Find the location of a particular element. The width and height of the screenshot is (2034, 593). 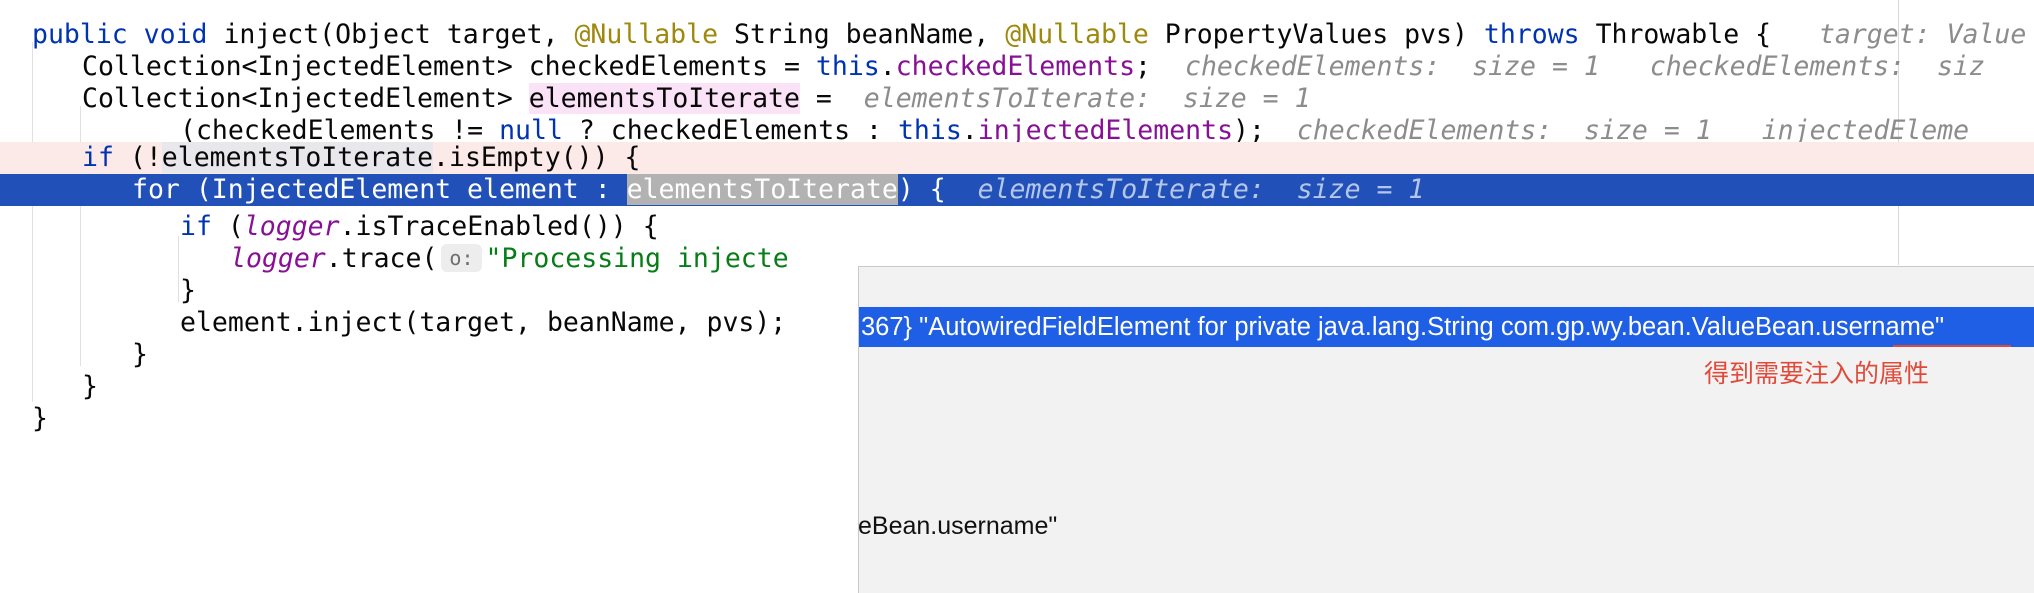

red-underline-mark is located at coordinates (1952, 346).